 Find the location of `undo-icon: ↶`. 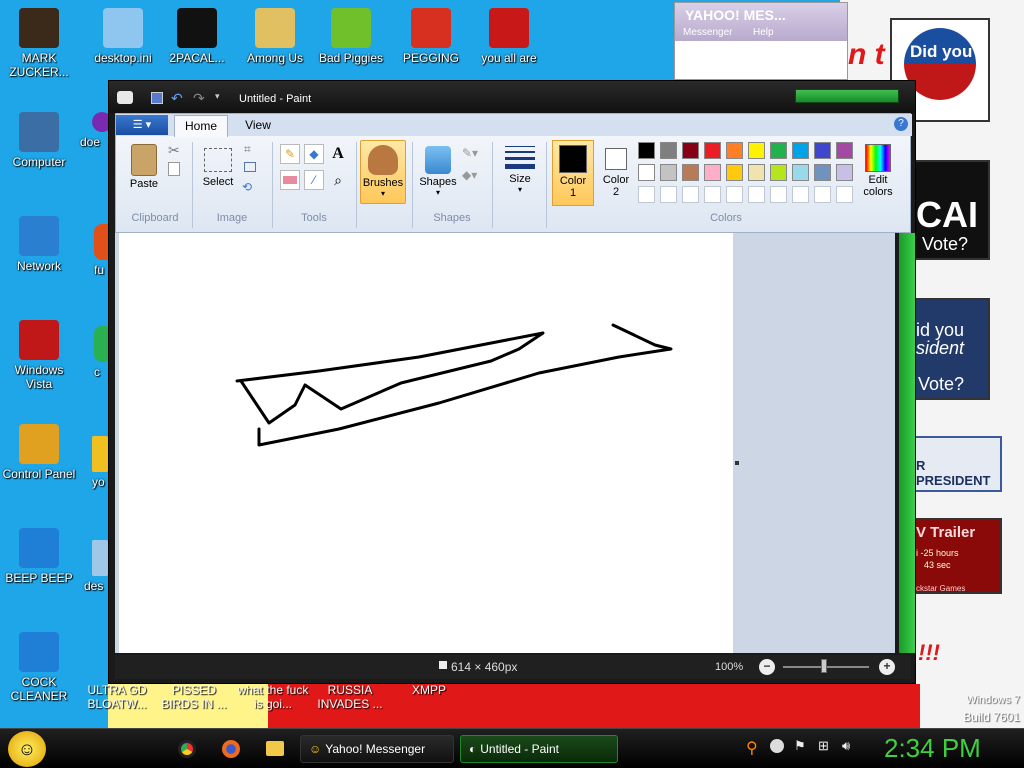

undo-icon: ↶ is located at coordinates (177, 98).